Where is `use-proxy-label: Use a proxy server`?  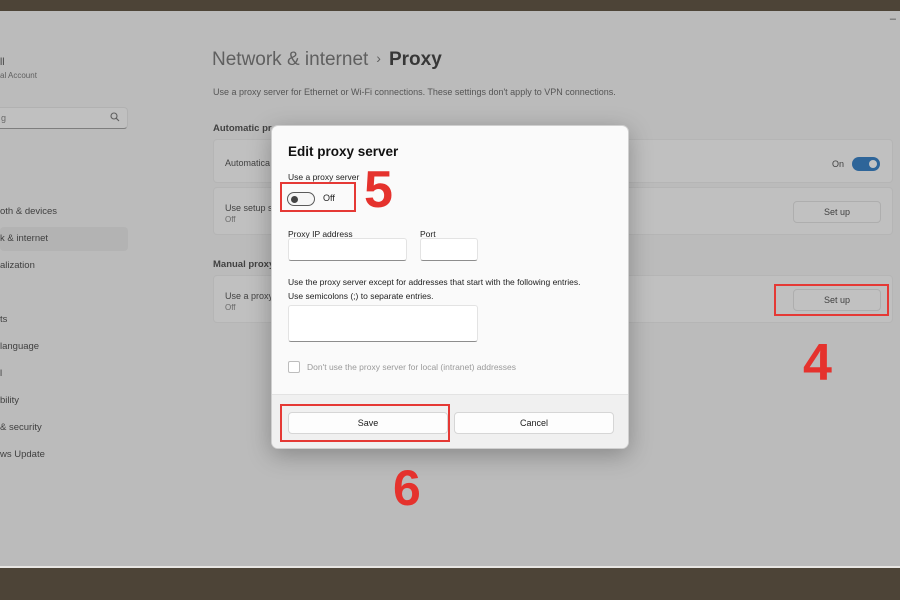 use-proxy-label: Use a proxy server is located at coordinates (324, 177).